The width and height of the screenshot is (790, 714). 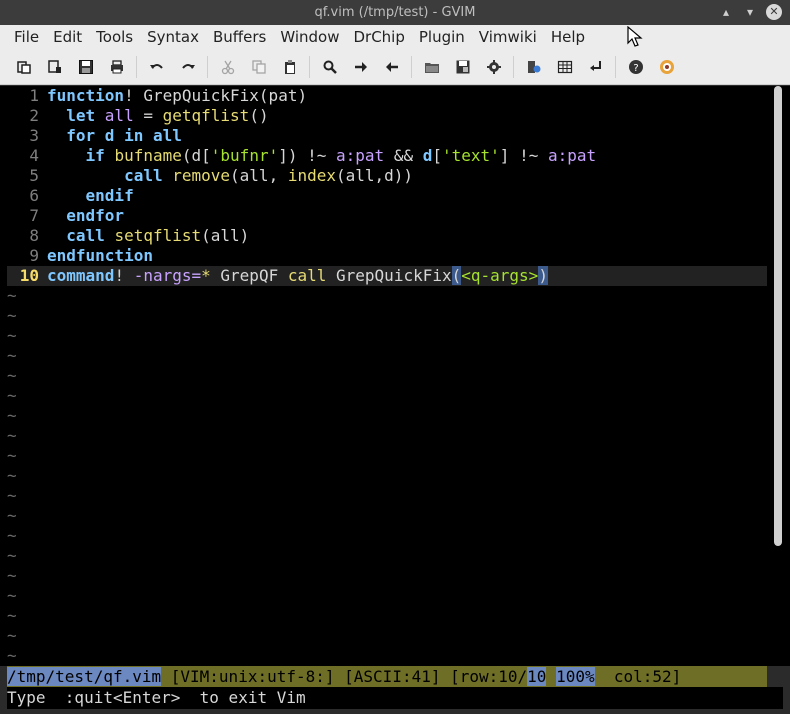 I want to click on code-token: endfunction, so click(x=100, y=255).